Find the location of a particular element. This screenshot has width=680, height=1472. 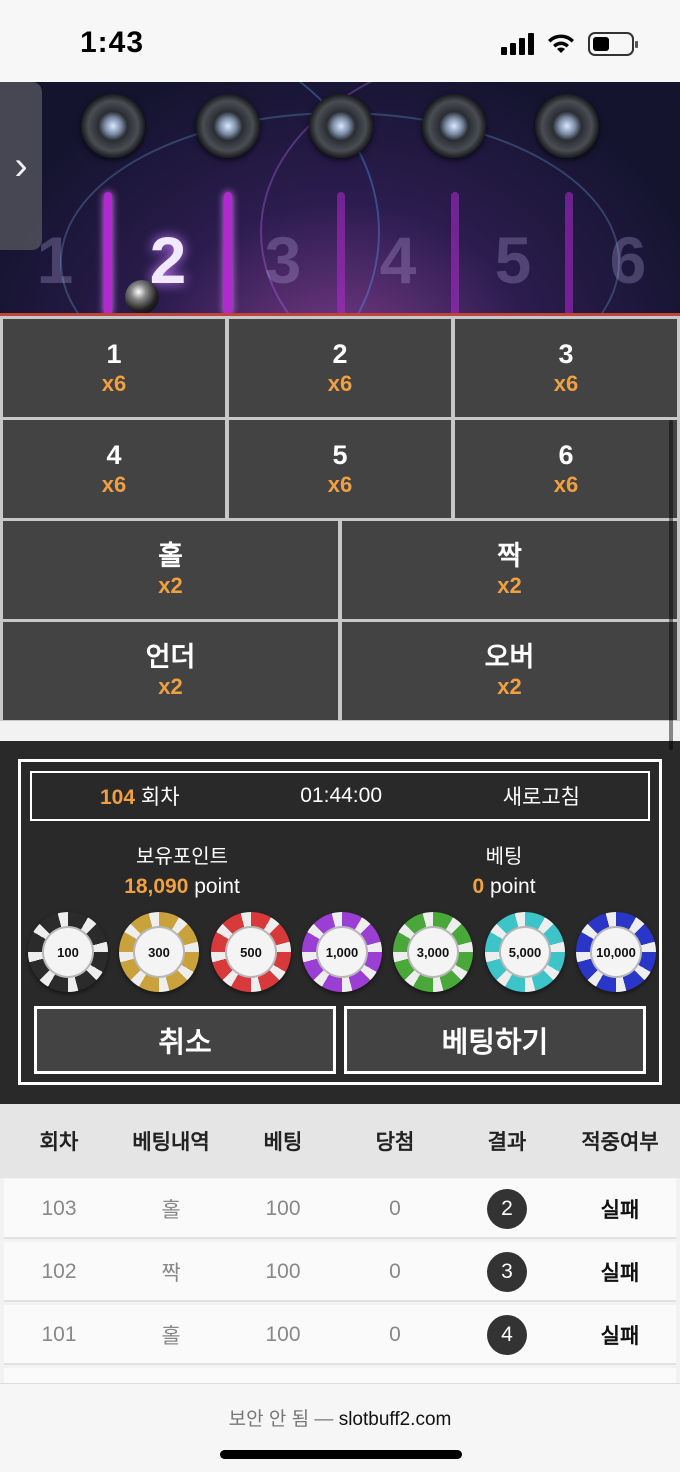

battery-icon is located at coordinates (613, 44).